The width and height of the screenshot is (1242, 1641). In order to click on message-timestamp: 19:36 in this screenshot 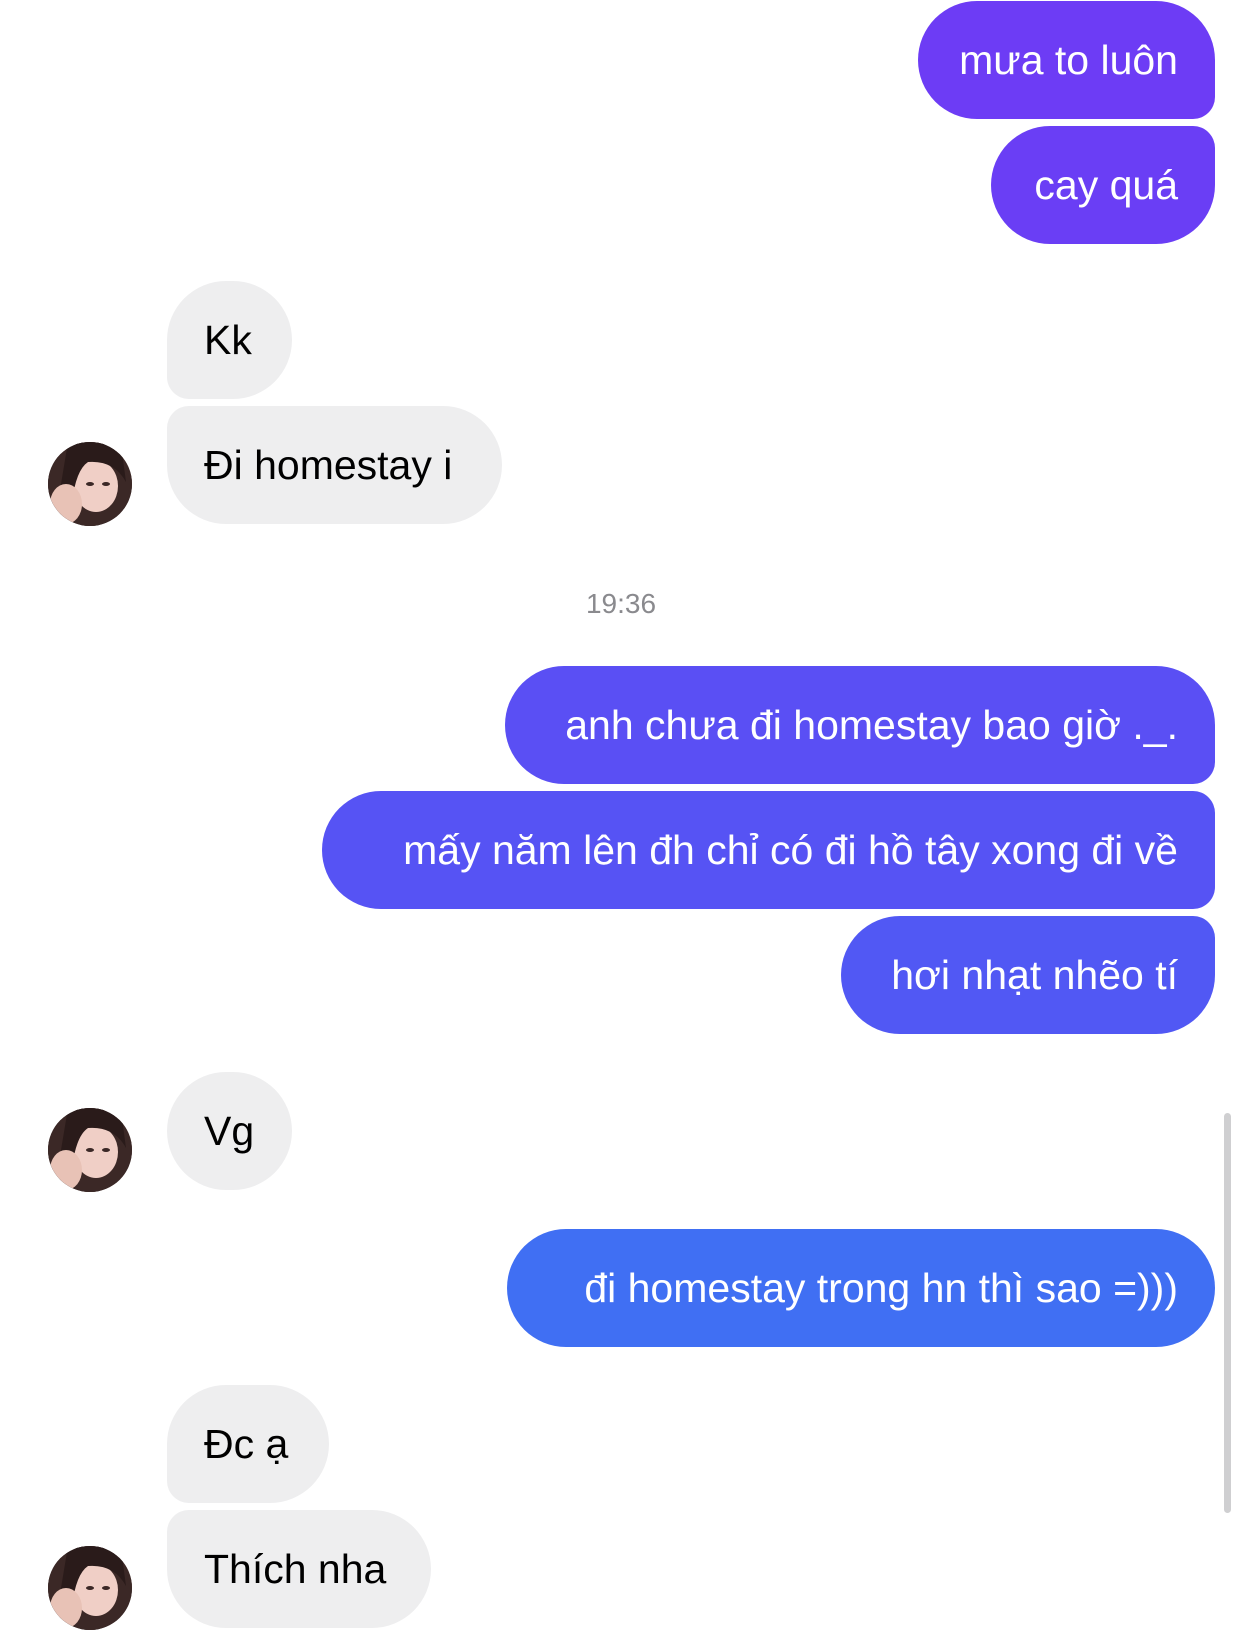, I will do `click(621, 603)`.